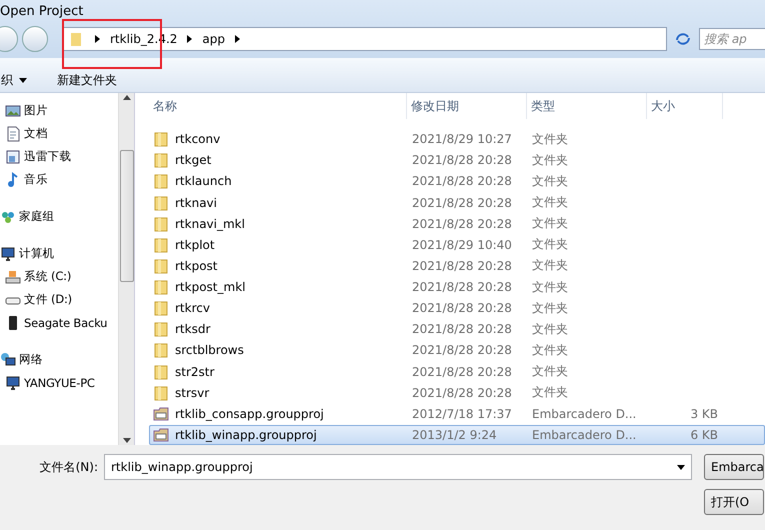 Image resolution: width=765 pixels, height=530 pixels. I want to click on file-row: strsvr 2021/8/28 20:28 文件夹, so click(457, 392).